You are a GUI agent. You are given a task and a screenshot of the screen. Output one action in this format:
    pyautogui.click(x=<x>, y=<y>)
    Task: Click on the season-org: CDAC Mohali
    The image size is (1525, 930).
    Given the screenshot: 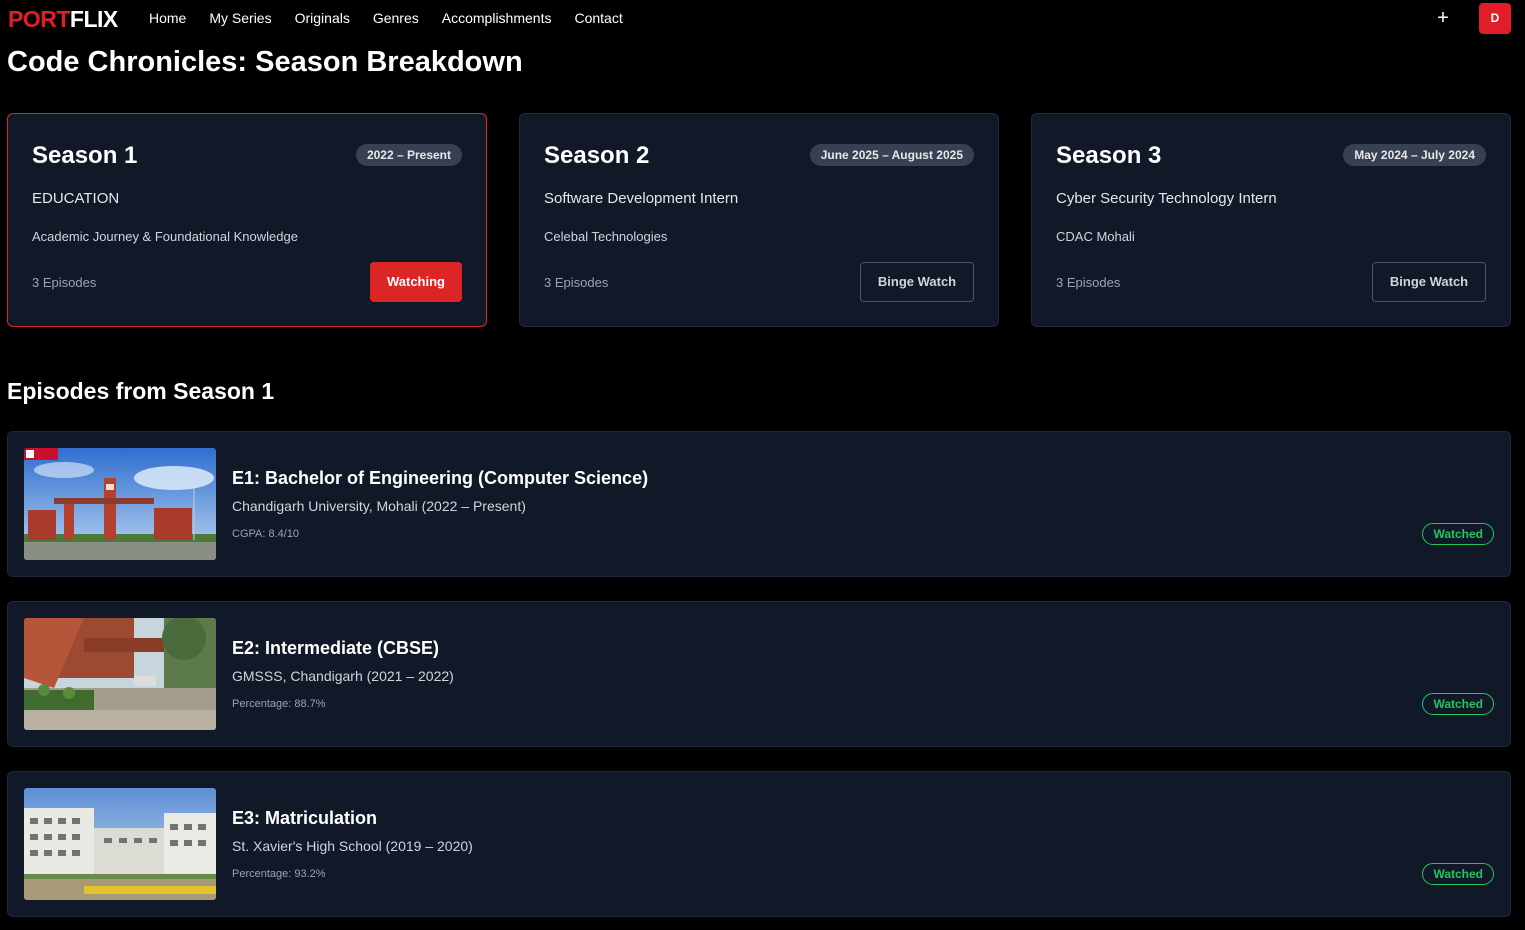 What is the action you would take?
    pyautogui.click(x=1095, y=236)
    